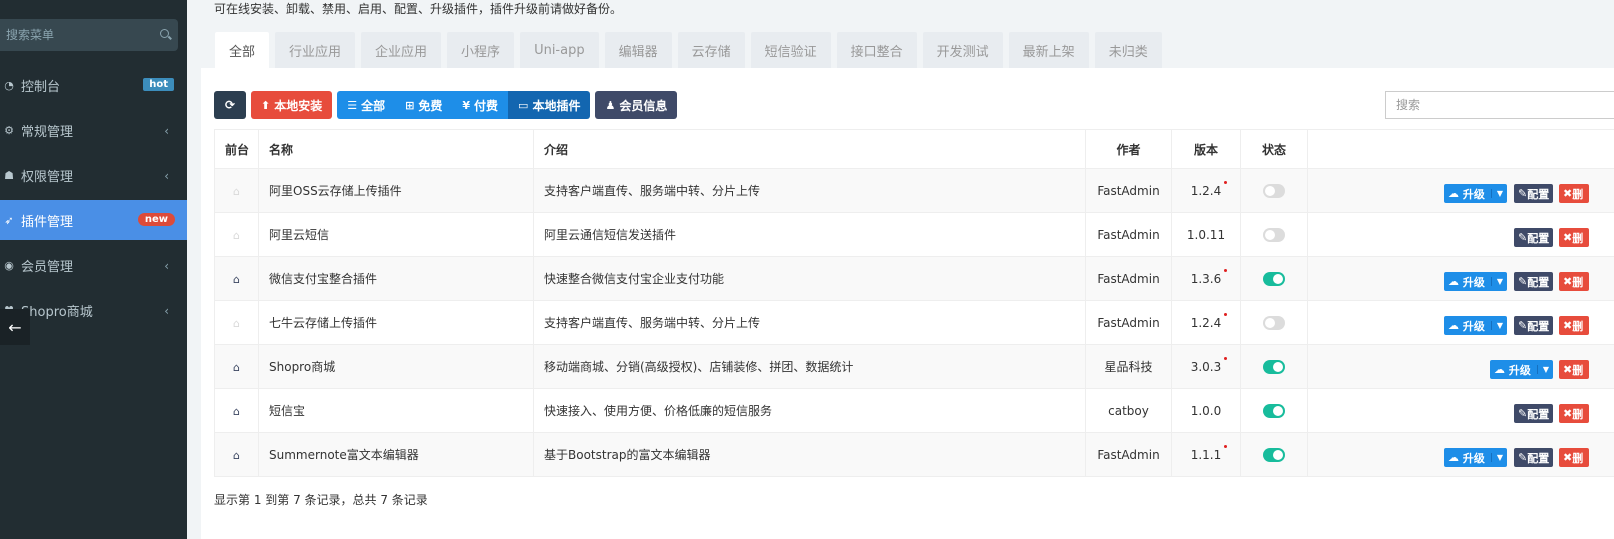  What do you see at coordinates (41, 87) in the screenshot?
I see `sidebar-item-label: 控制台` at bounding box center [41, 87].